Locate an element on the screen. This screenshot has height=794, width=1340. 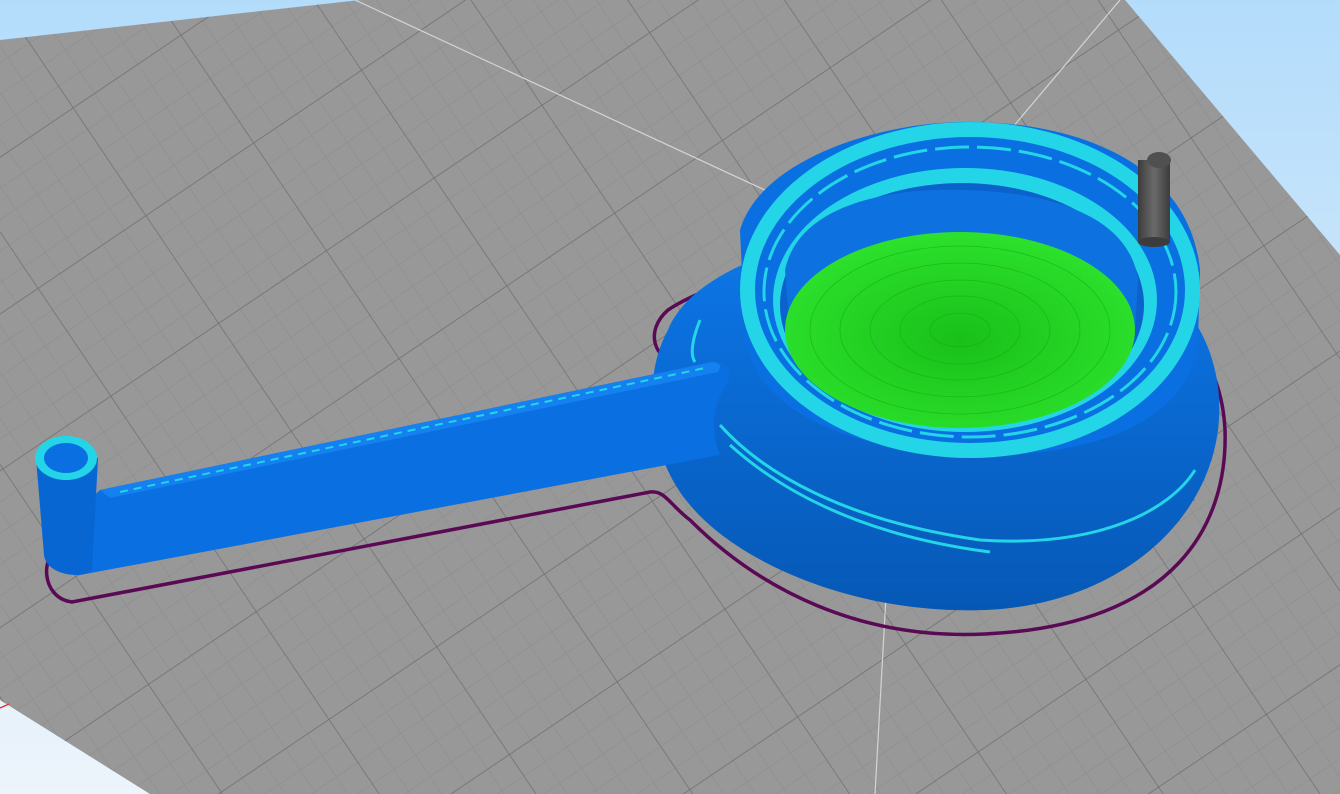
spout-tube-opening is located at coordinates (66, 458).